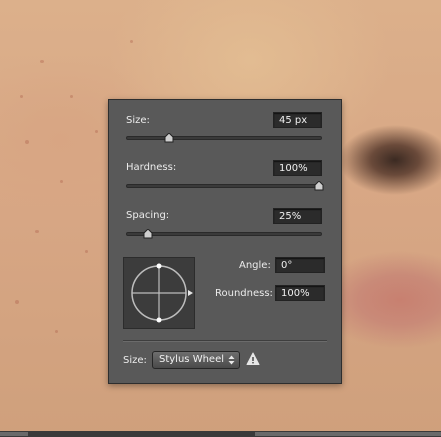  What do you see at coordinates (162, 293) in the screenshot?
I see `brush-angle-dial-icon` at bounding box center [162, 293].